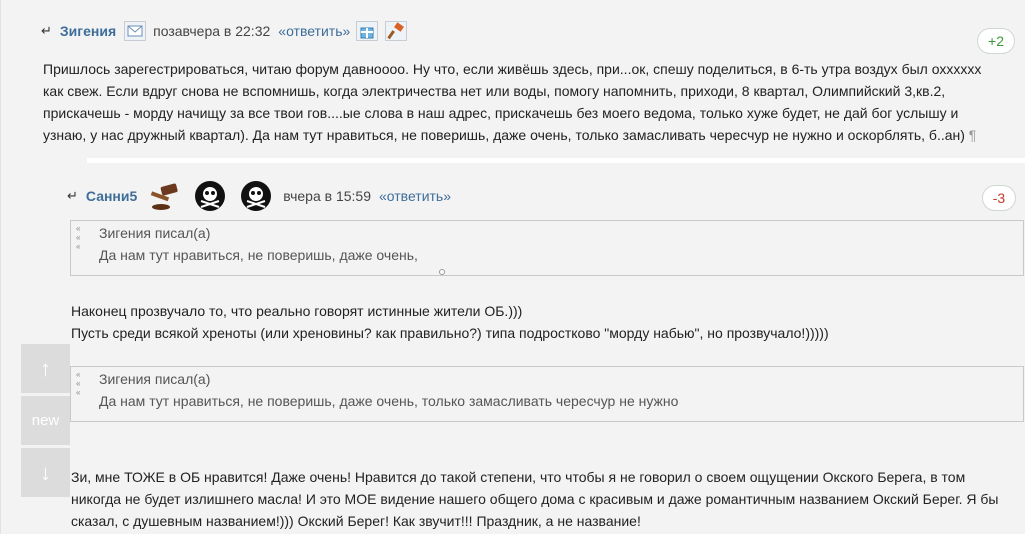 This screenshot has width=1025, height=534. Describe the element at coordinates (166, 196) in the screenshot. I see `gavel-award-icon` at that location.